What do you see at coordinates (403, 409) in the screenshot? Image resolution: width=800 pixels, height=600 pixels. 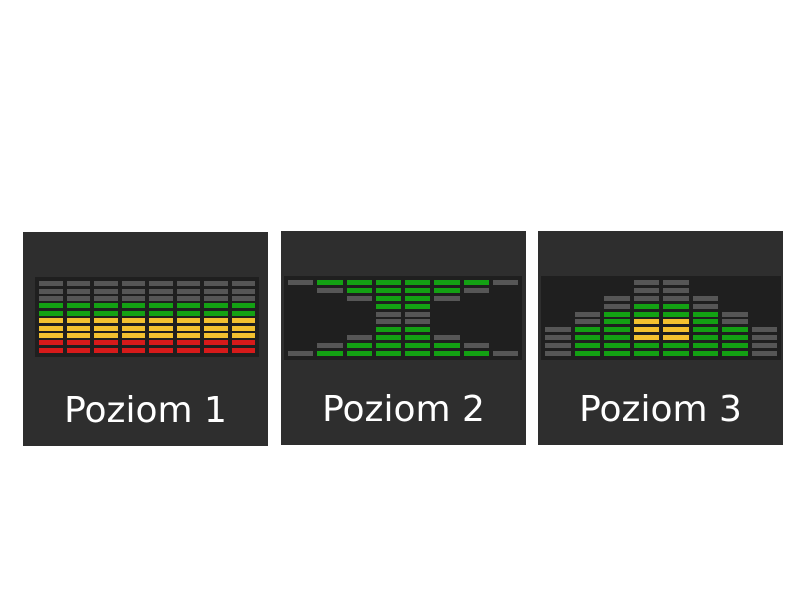 I see `level-2-label: Poziom 2` at bounding box center [403, 409].